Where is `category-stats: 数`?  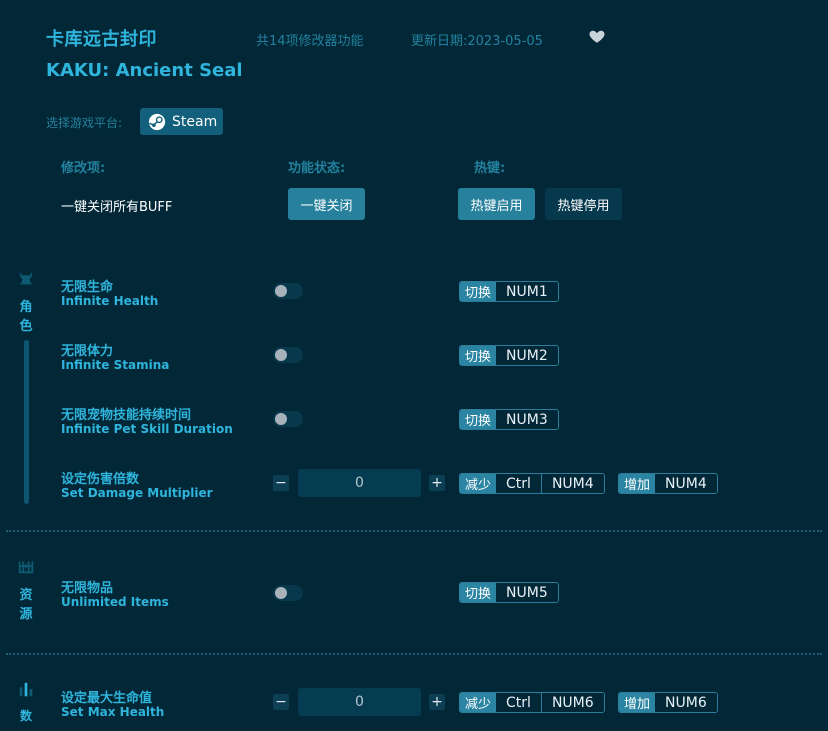 category-stats: 数 is located at coordinates (26, 703).